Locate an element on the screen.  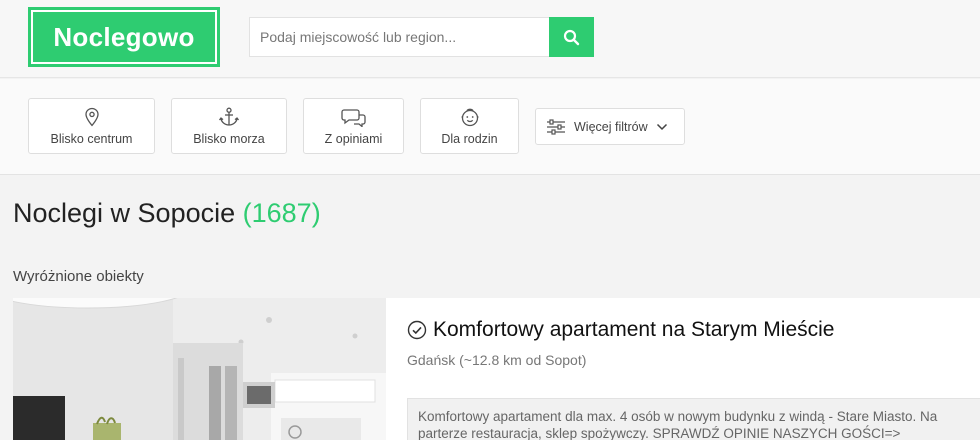
filter-with-reviews: Z opiniami is located at coordinates (353, 126).